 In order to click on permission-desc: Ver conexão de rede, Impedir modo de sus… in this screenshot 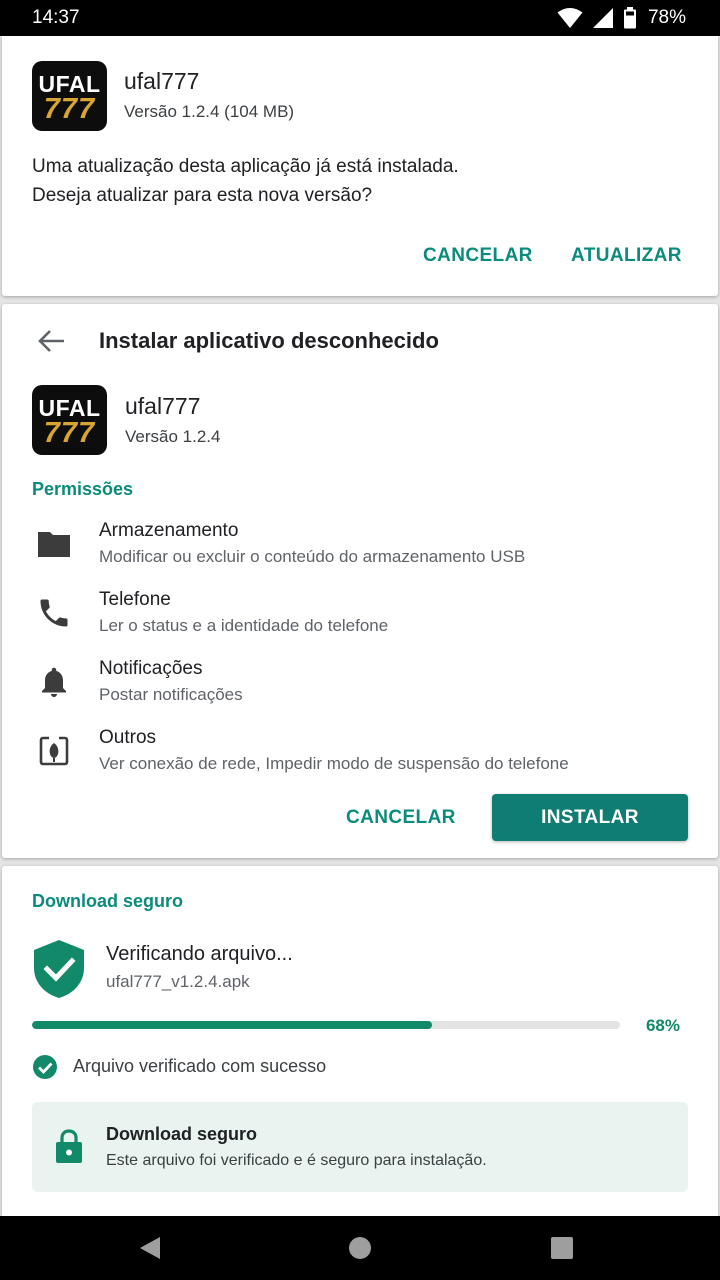, I will do `click(334, 763)`.